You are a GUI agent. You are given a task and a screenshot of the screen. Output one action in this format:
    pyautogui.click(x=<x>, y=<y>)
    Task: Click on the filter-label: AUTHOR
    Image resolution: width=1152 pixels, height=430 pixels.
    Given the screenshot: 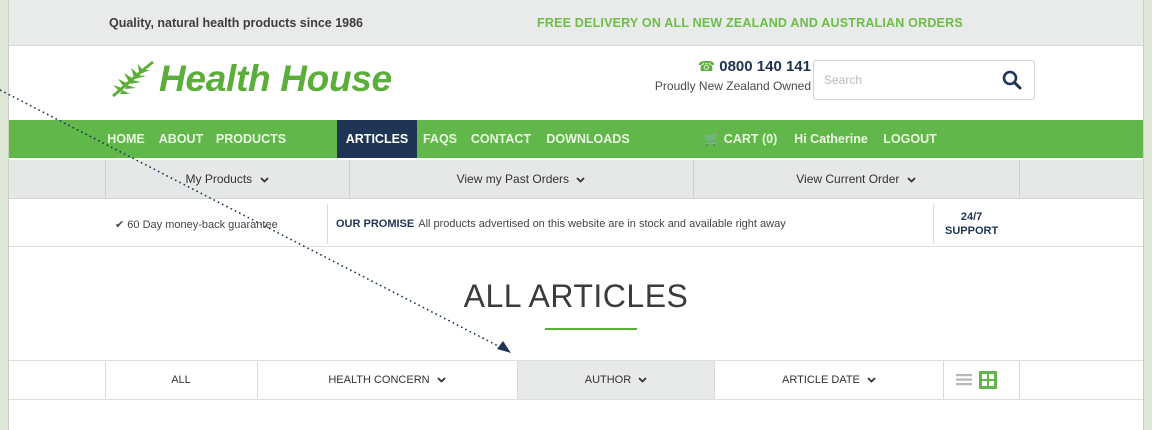 What is the action you would take?
    pyautogui.click(x=608, y=380)
    